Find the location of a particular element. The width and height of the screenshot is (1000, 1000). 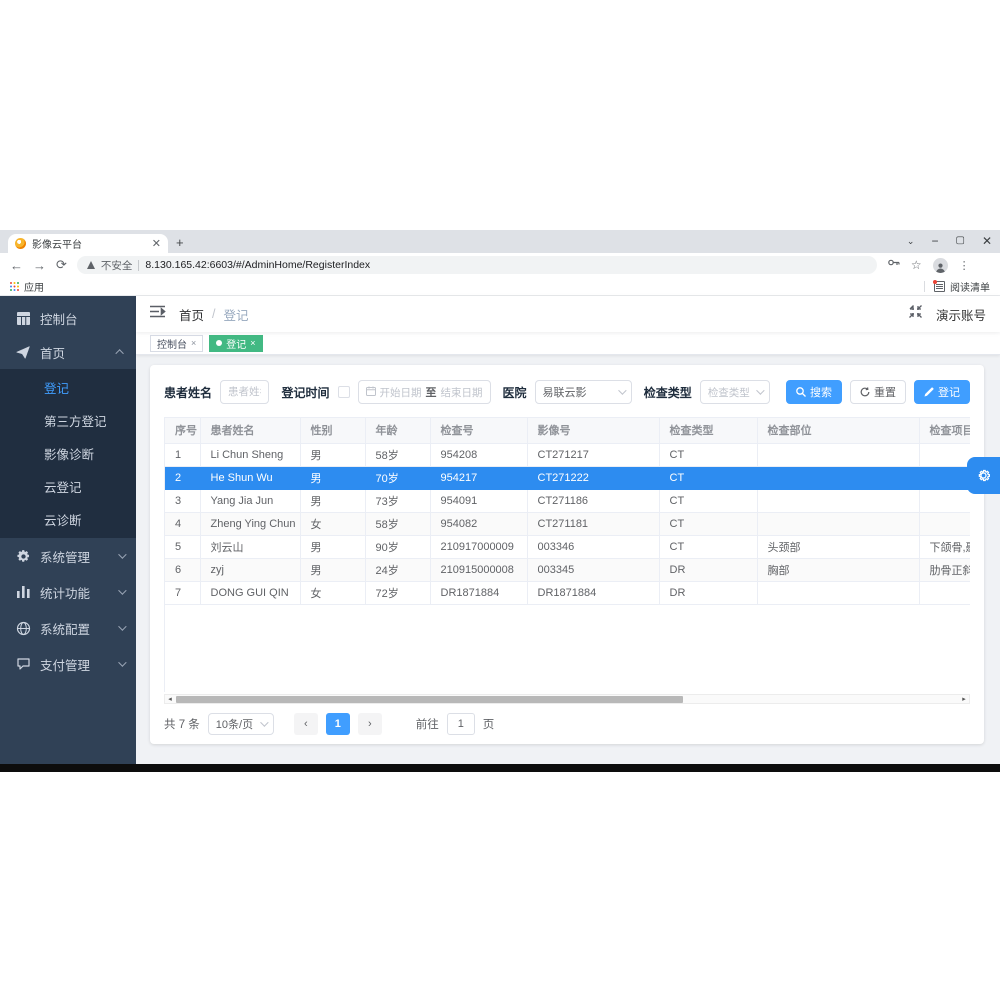

scrollbar-thumb is located at coordinates (429, 699).